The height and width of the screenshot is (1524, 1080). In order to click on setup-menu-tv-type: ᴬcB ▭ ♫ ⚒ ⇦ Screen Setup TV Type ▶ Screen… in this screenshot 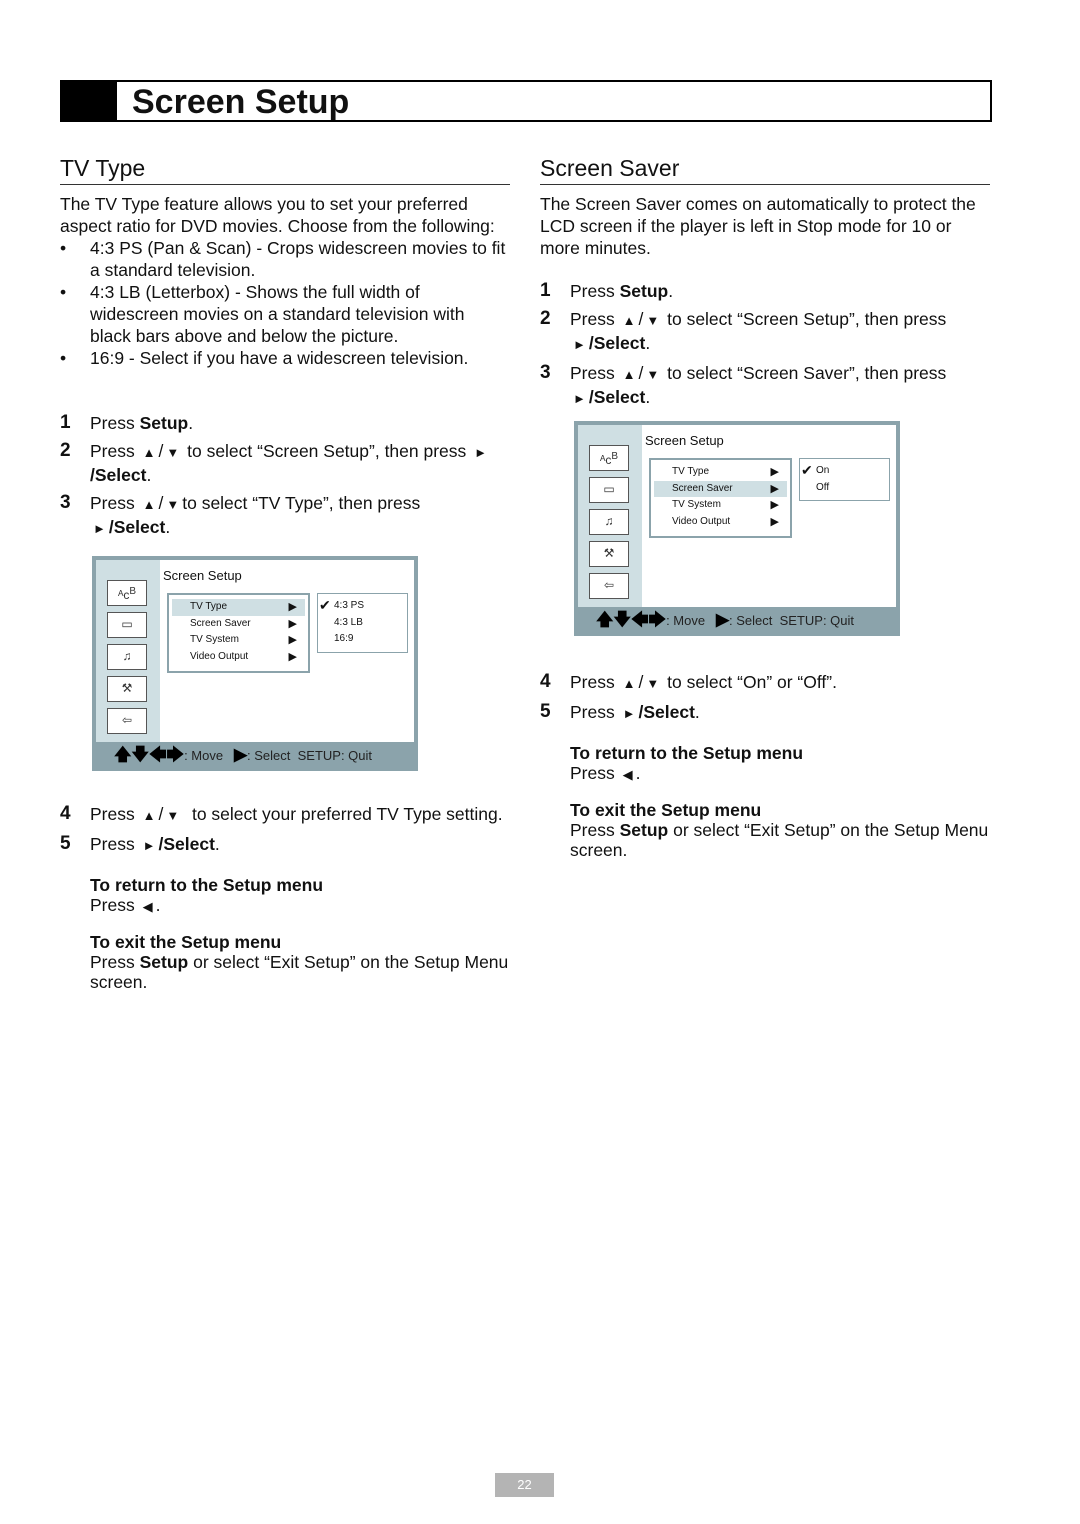, I will do `click(255, 663)`.